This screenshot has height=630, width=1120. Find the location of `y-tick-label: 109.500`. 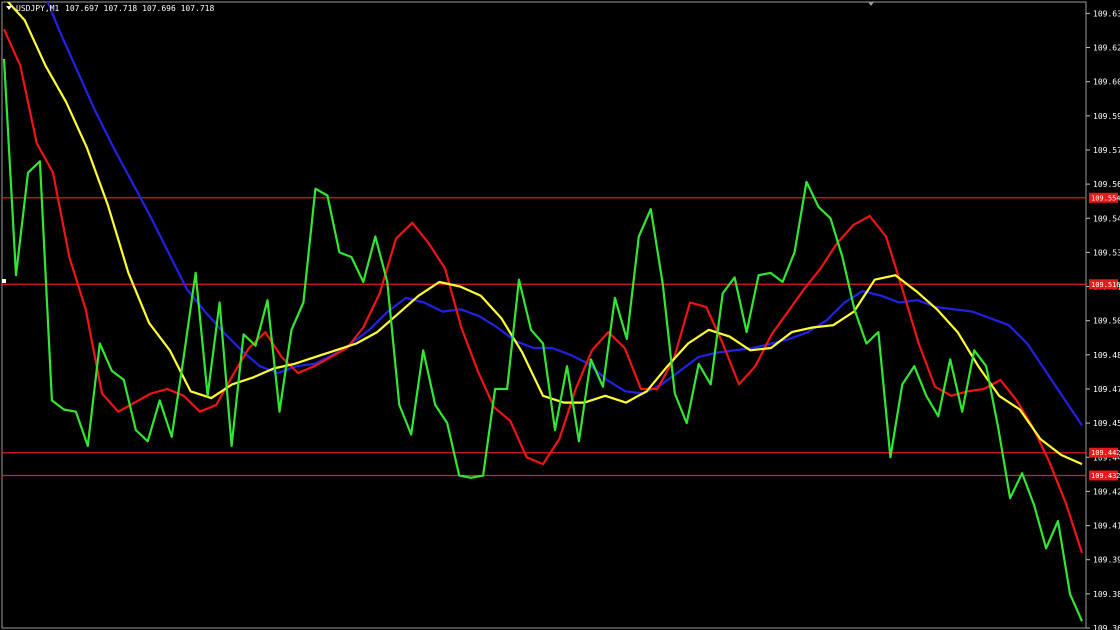

y-tick-label: 109.500 is located at coordinates (1106, 321).